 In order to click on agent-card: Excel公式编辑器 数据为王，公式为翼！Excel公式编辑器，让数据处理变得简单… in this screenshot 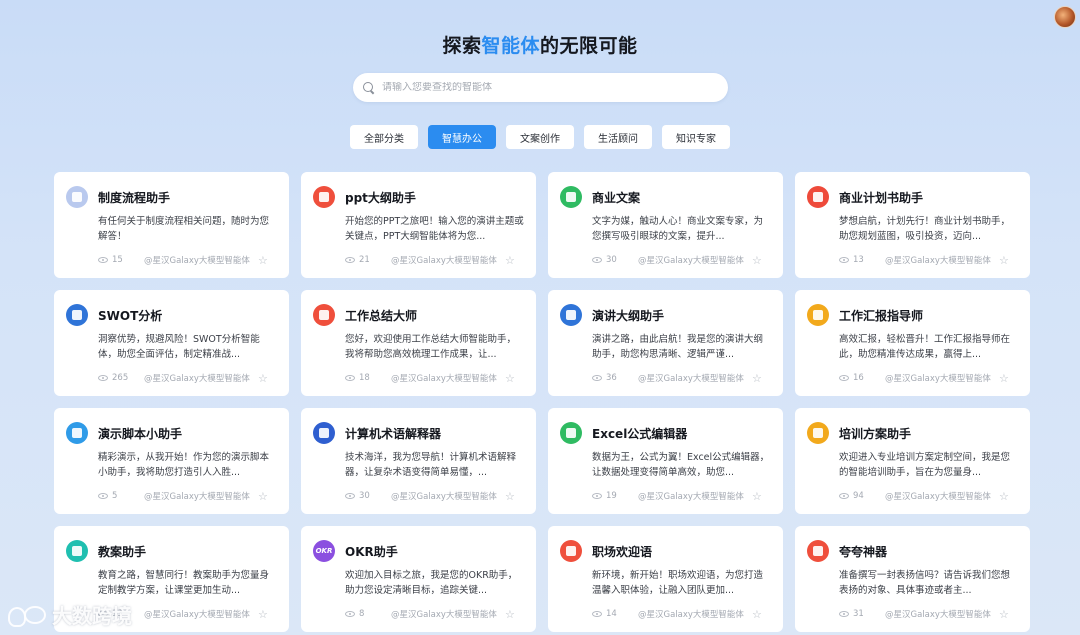, I will do `click(665, 461)`.